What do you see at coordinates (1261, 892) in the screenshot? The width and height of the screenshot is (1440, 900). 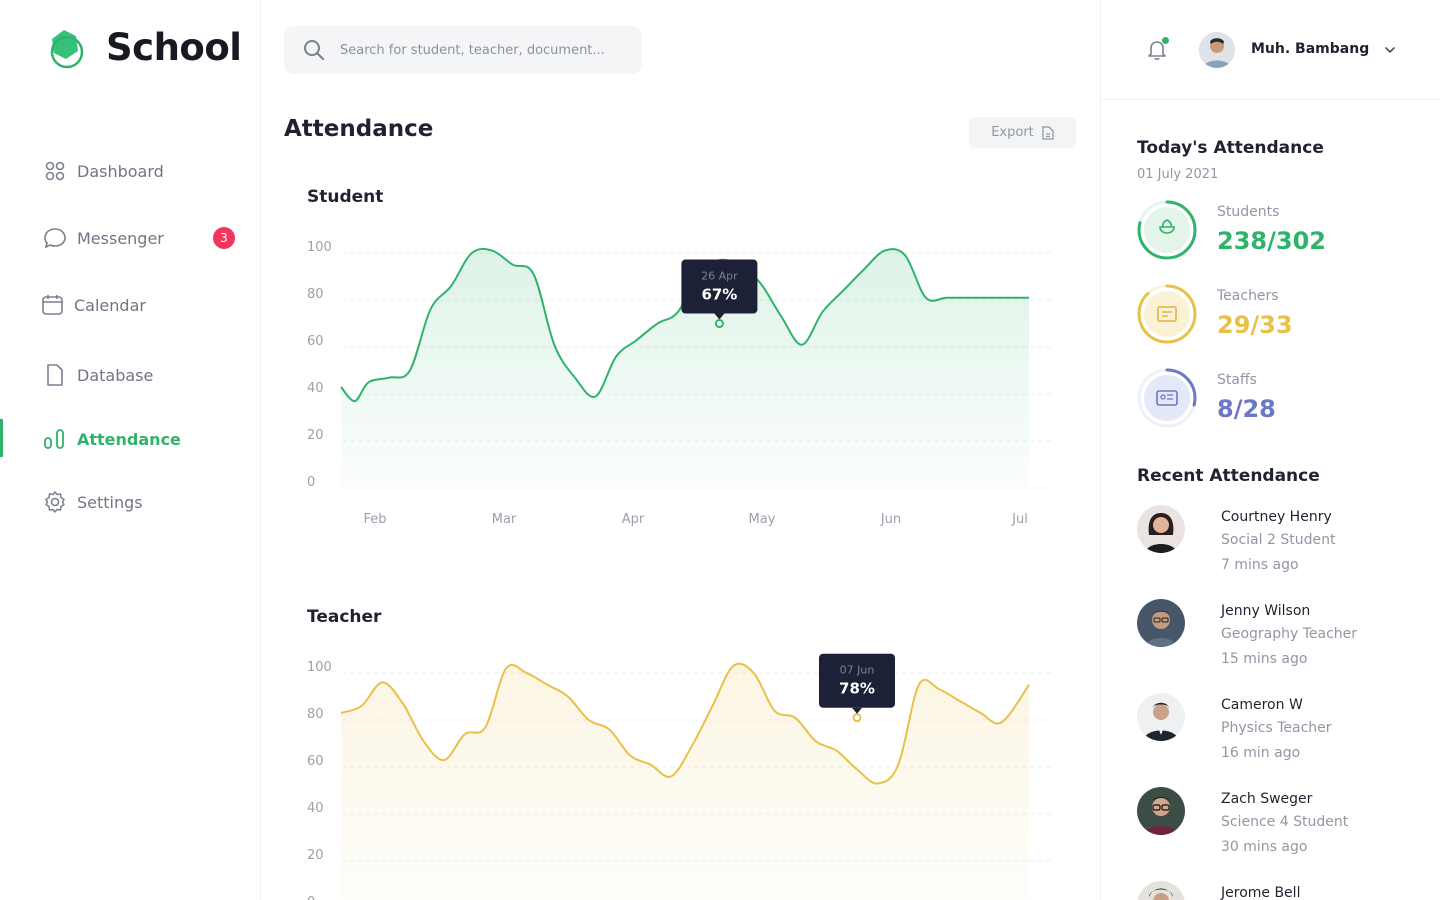 I see `recent-name: Jerome Bell` at bounding box center [1261, 892].